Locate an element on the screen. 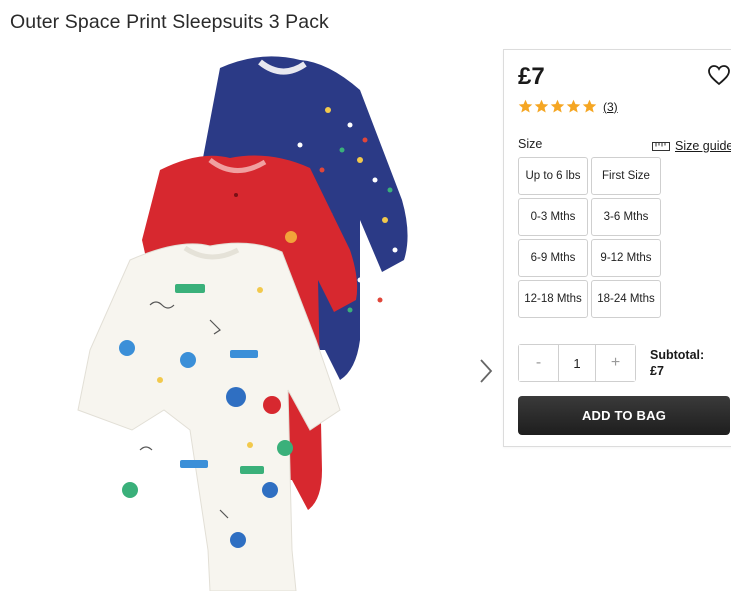  rating: (3) is located at coordinates (568, 106).